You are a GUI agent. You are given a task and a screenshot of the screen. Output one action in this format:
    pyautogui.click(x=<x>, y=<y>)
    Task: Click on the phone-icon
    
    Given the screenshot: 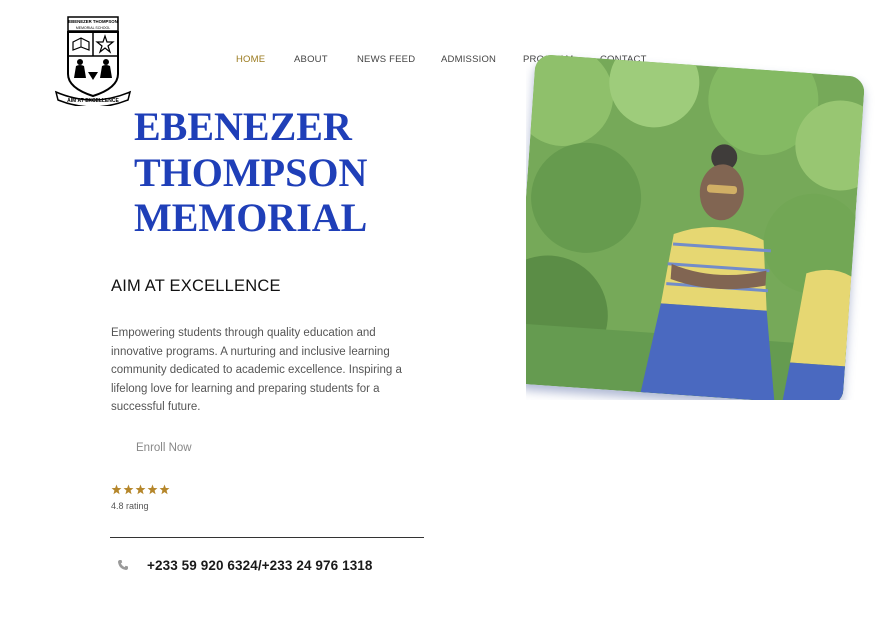 What is the action you would take?
    pyautogui.click(x=123, y=565)
    